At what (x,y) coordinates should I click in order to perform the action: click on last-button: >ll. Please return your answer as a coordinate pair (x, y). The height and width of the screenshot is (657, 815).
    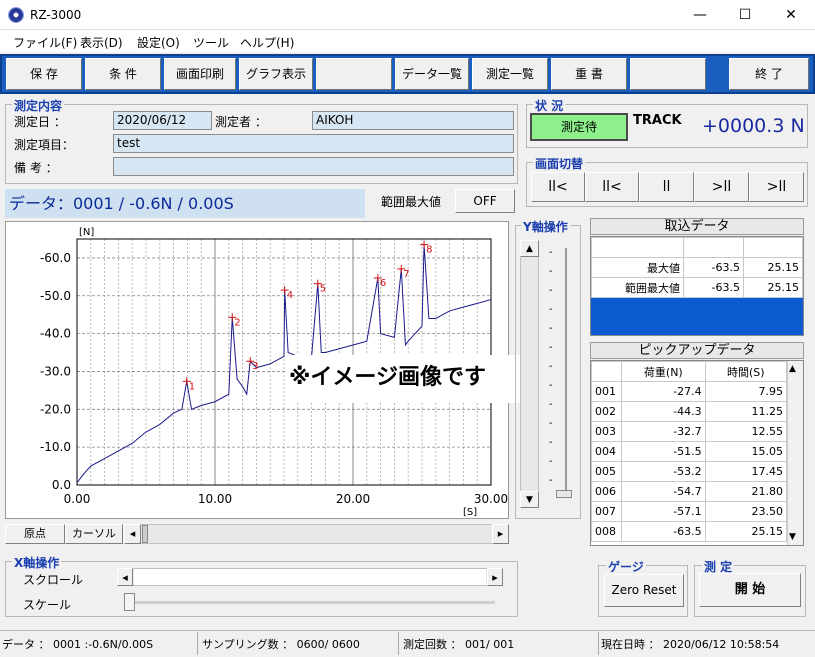
    Looking at the image, I should click on (776, 187).